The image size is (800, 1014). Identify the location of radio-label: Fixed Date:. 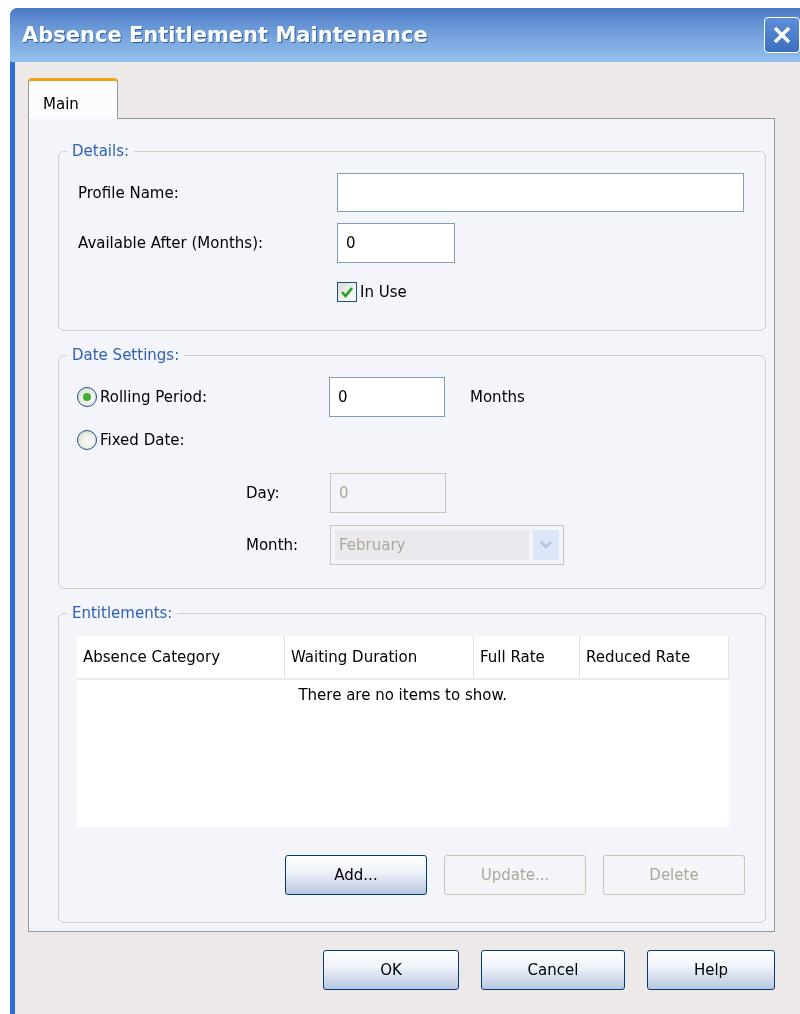
(142, 440).